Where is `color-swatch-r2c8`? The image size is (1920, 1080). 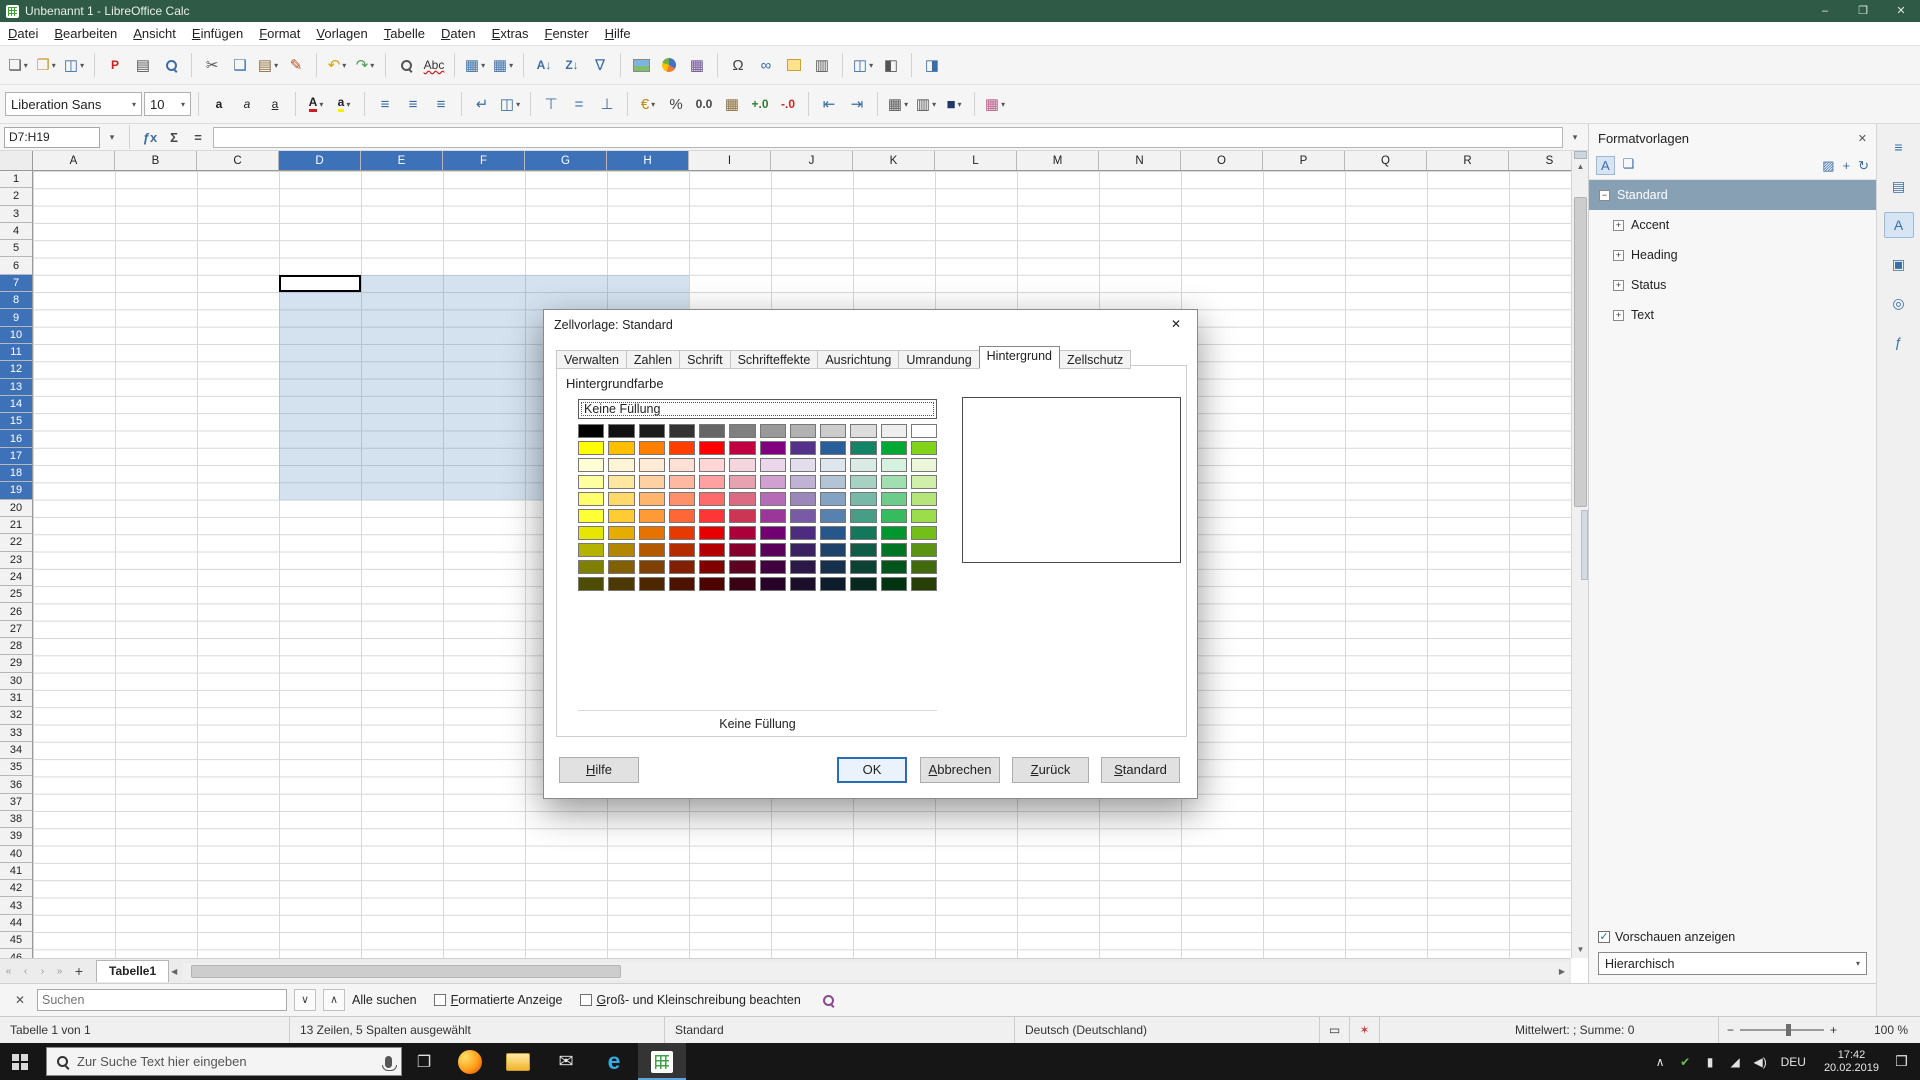 color-swatch-r2c8 is located at coordinates (802, 448).